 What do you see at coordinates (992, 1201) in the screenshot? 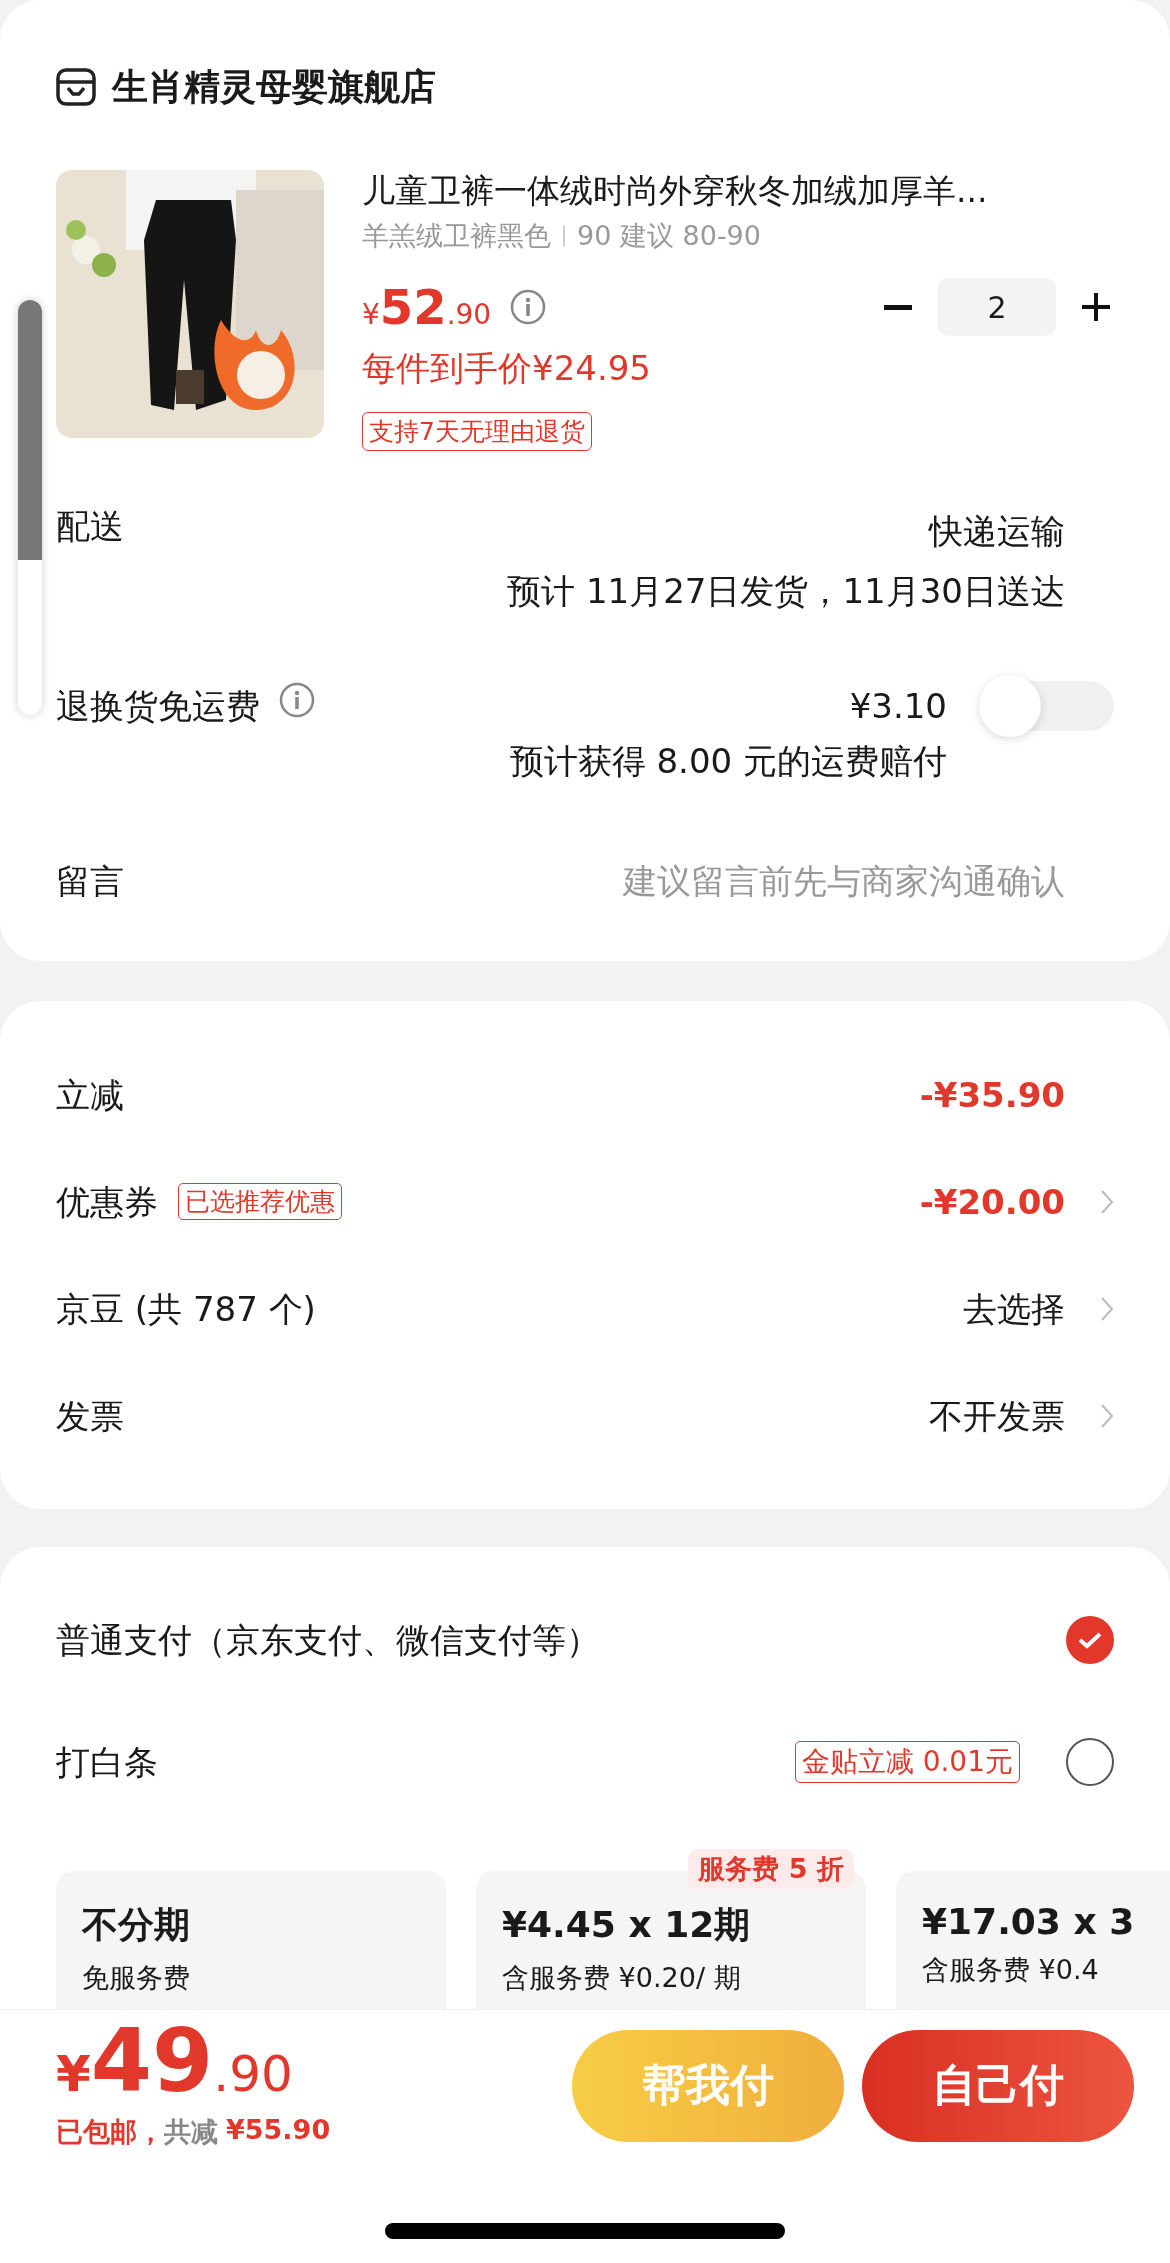
I see `discount-value: -¥20.00` at bounding box center [992, 1201].